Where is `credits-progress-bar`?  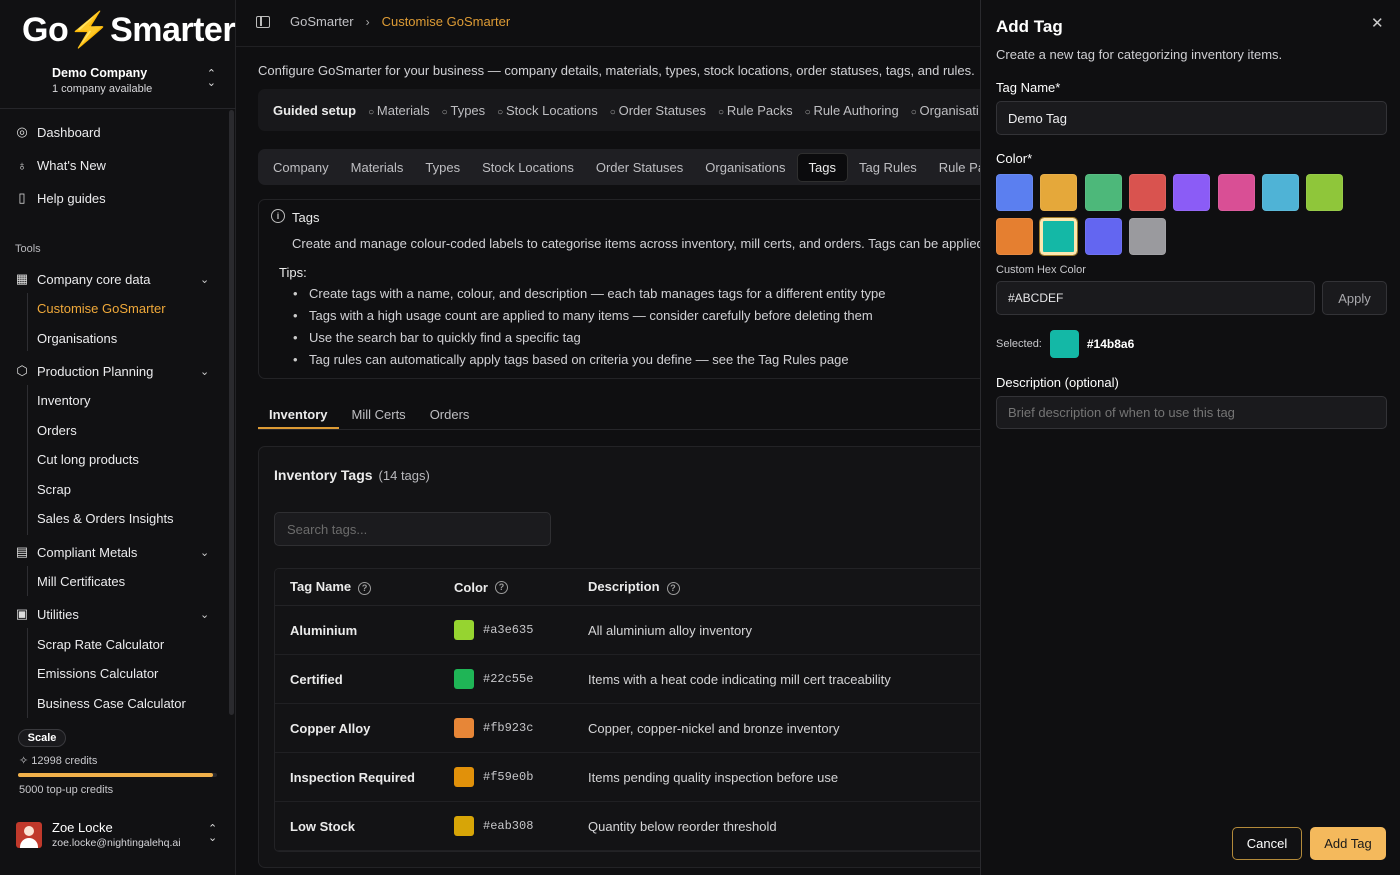
credits-progress-bar is located at coordinates (117, 775).